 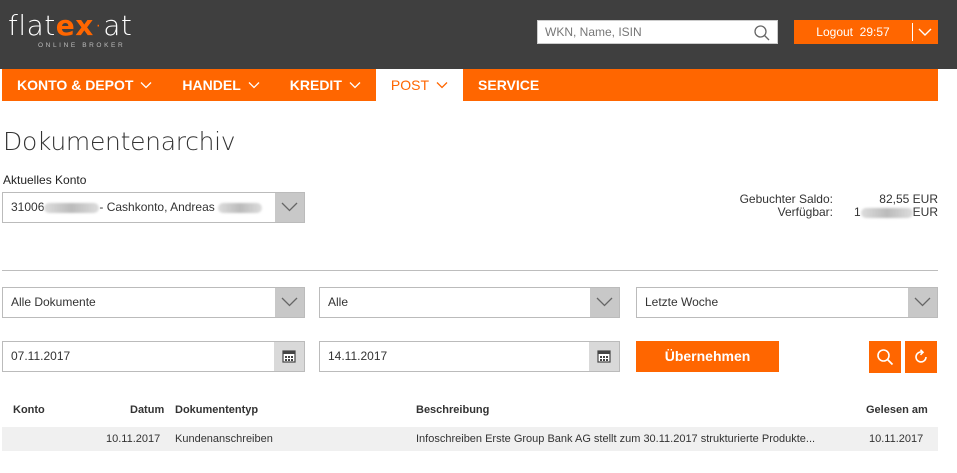 What do you see at coordinates (136, 207) in the screenshot?
I see `konto-select-value: 31006- Cashkonto, Andreas` at bounding box center [136, 207].